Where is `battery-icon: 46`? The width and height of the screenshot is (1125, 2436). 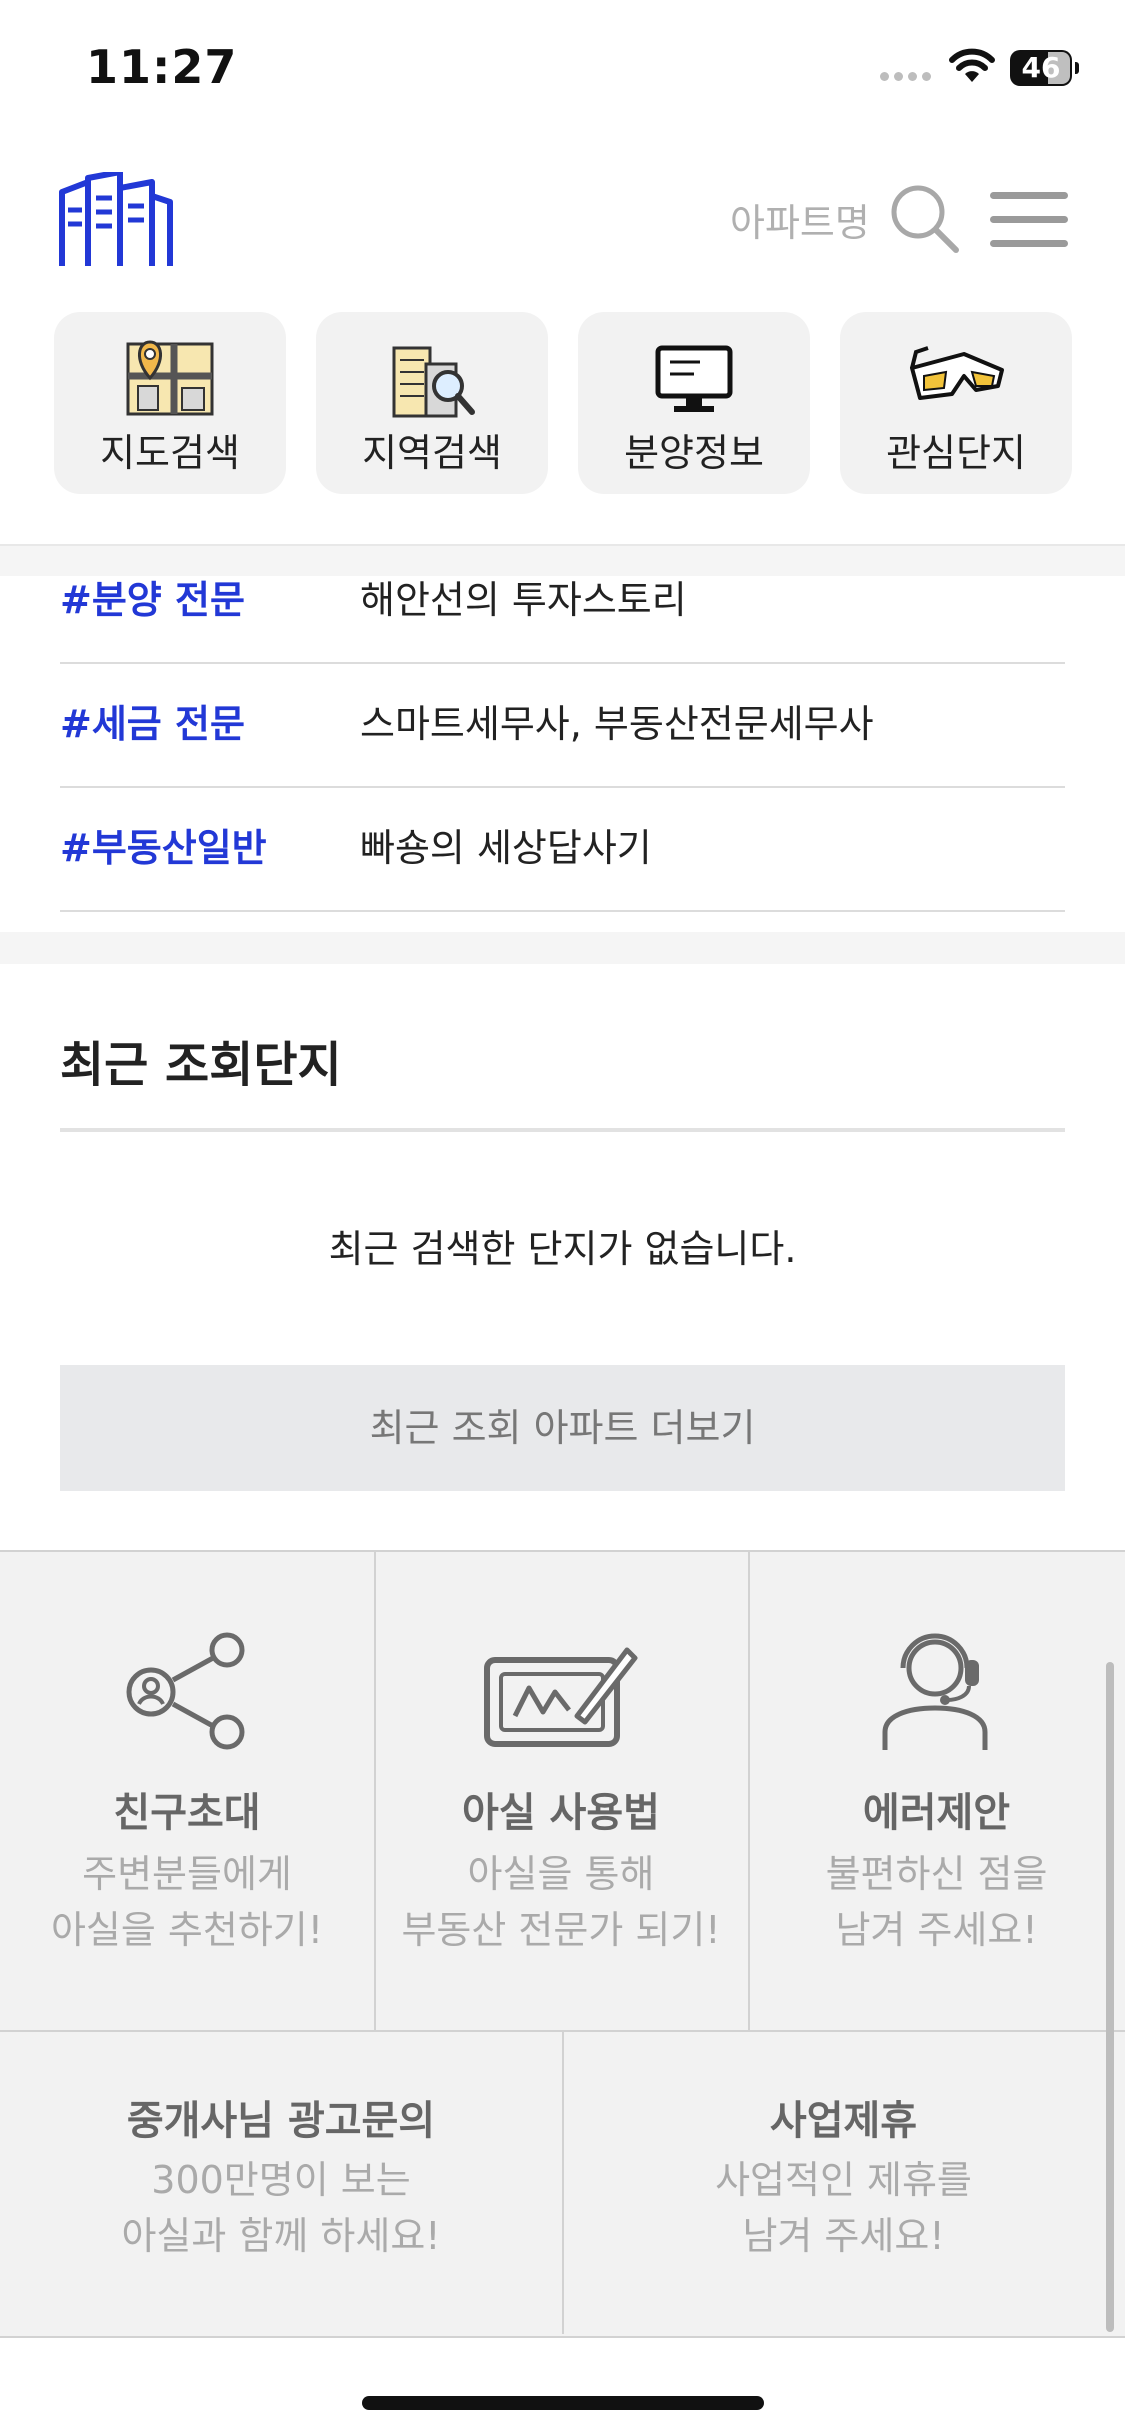
battery-icon: 46 is located at coordinates (1044, 68).